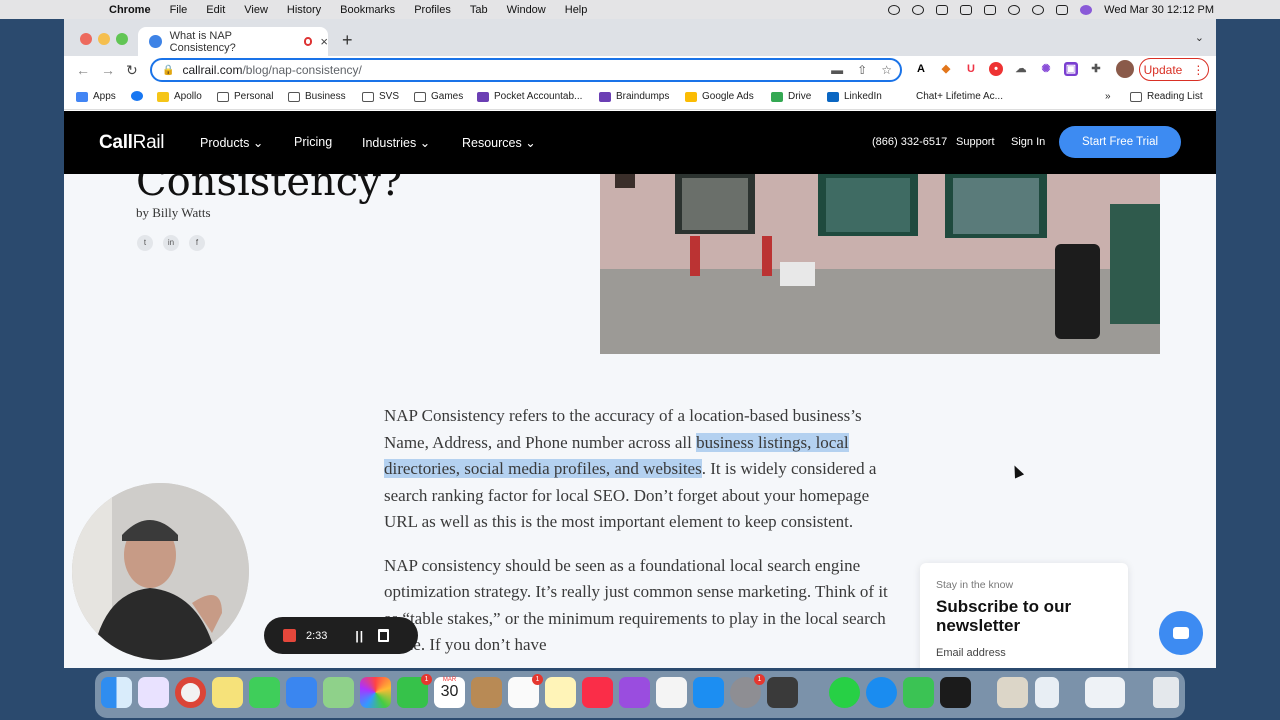 The width and height of the screenshot is (1280, 720). I want to click on menu-help: Help, so click(576, 10).